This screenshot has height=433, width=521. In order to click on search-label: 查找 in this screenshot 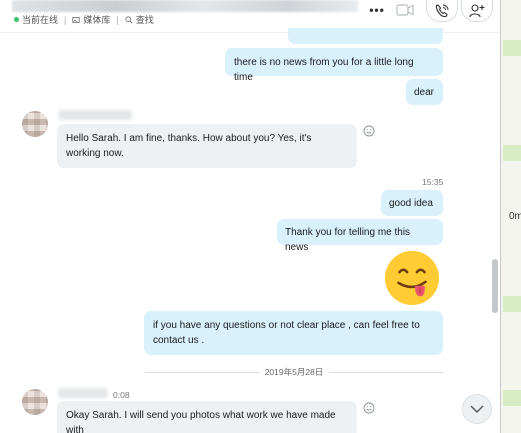, I will do `click(144, 20)`.